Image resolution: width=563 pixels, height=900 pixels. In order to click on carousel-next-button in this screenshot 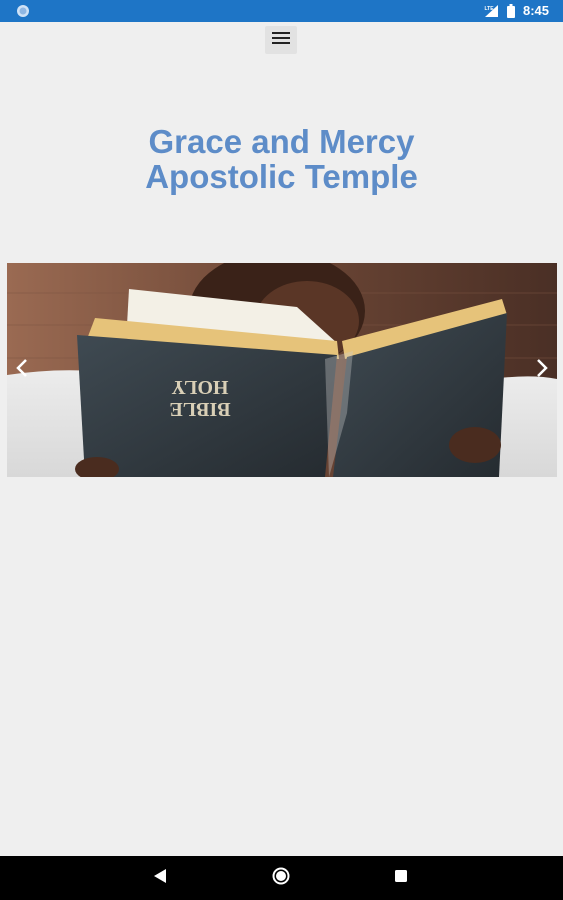, I will do `click(542, 370)`.